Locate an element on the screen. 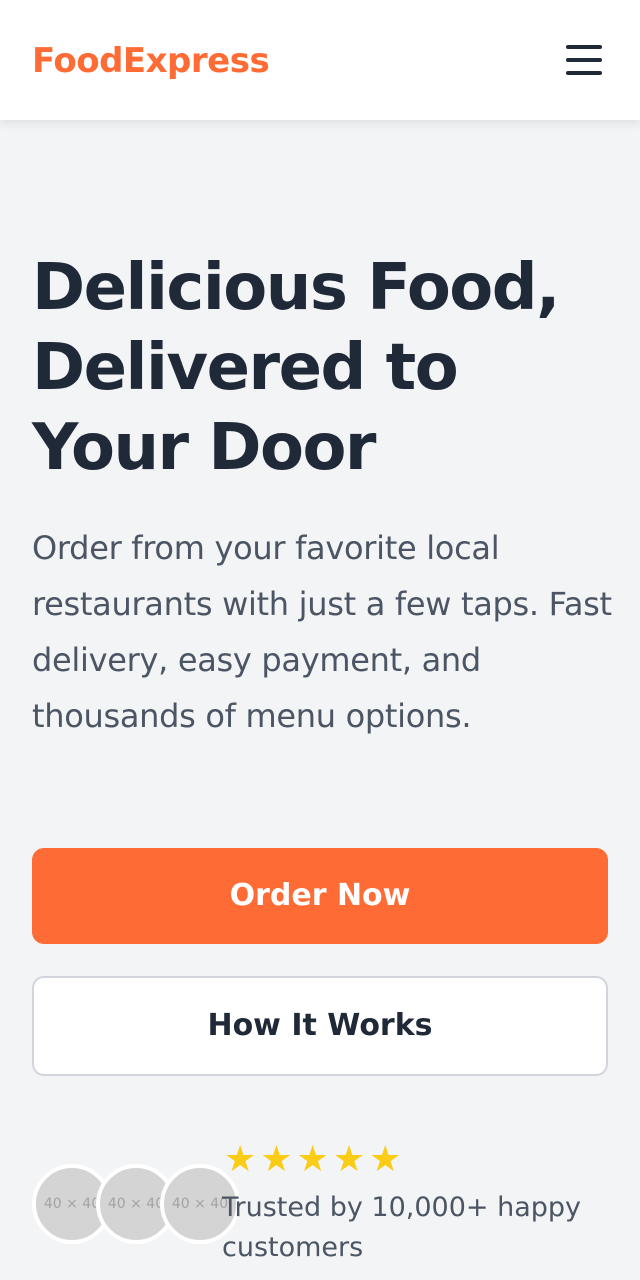  order-now-button: Order Now is located at coordinates (320, 896).